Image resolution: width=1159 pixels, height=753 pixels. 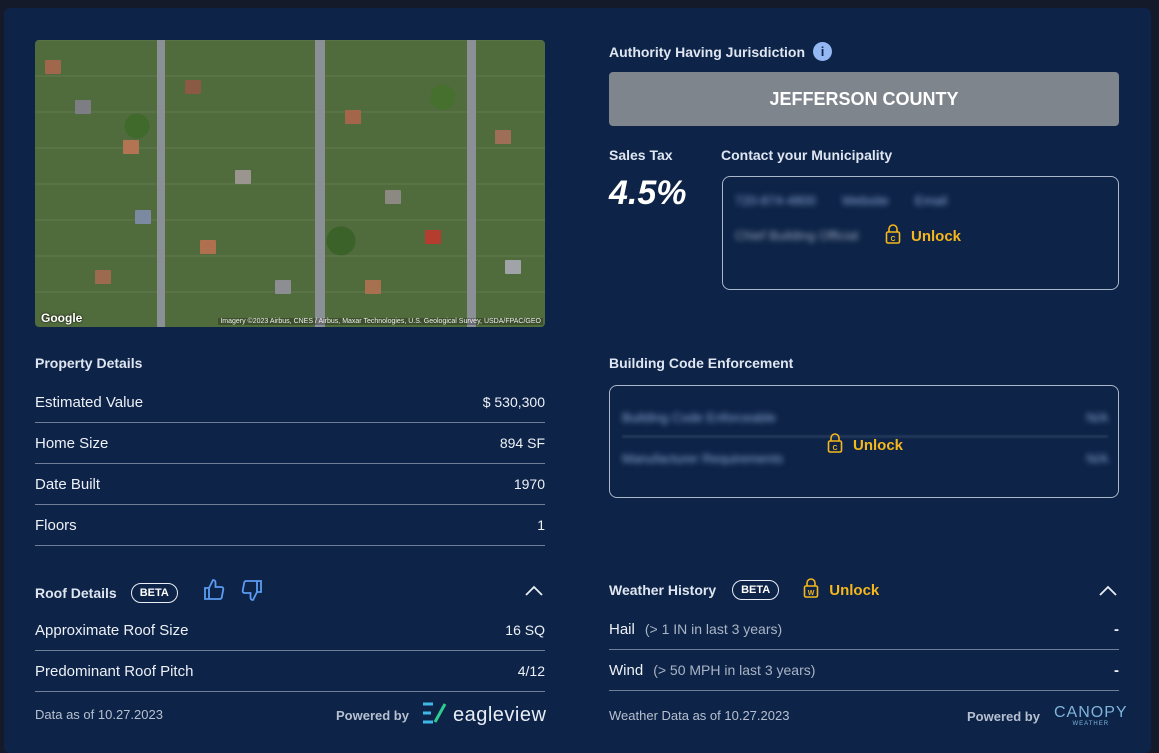 What do you see at coordinates (641, 155) in the screenshot?
I see `sales-tax-label: Sales Tax` at bounding box center [641, 155].